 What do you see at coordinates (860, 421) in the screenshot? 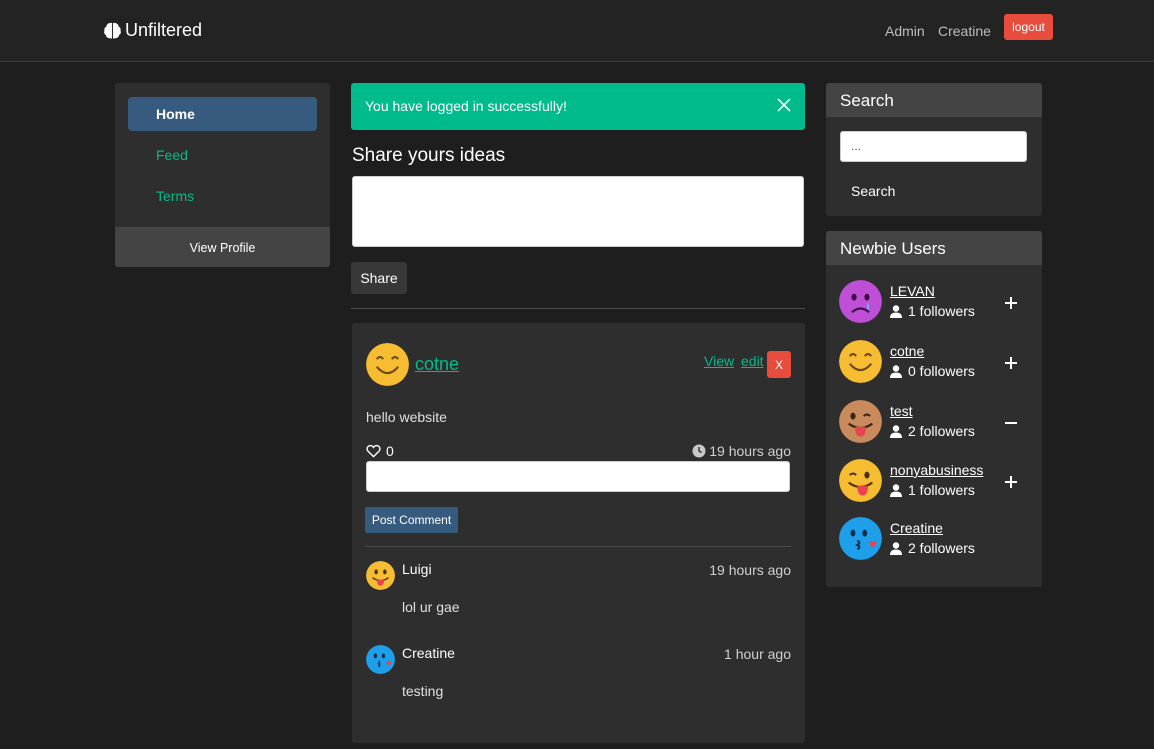
I see `wink-tongue-emoji-avatar` at bounding box center [860, 421].